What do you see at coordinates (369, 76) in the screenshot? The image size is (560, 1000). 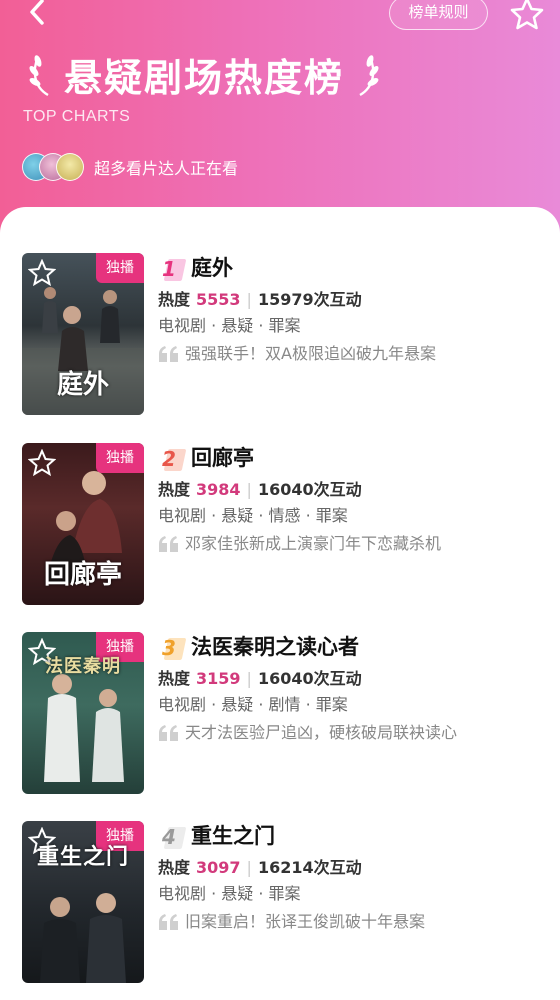 I see `laurel-right-icon` at bounding box center [369, 76].